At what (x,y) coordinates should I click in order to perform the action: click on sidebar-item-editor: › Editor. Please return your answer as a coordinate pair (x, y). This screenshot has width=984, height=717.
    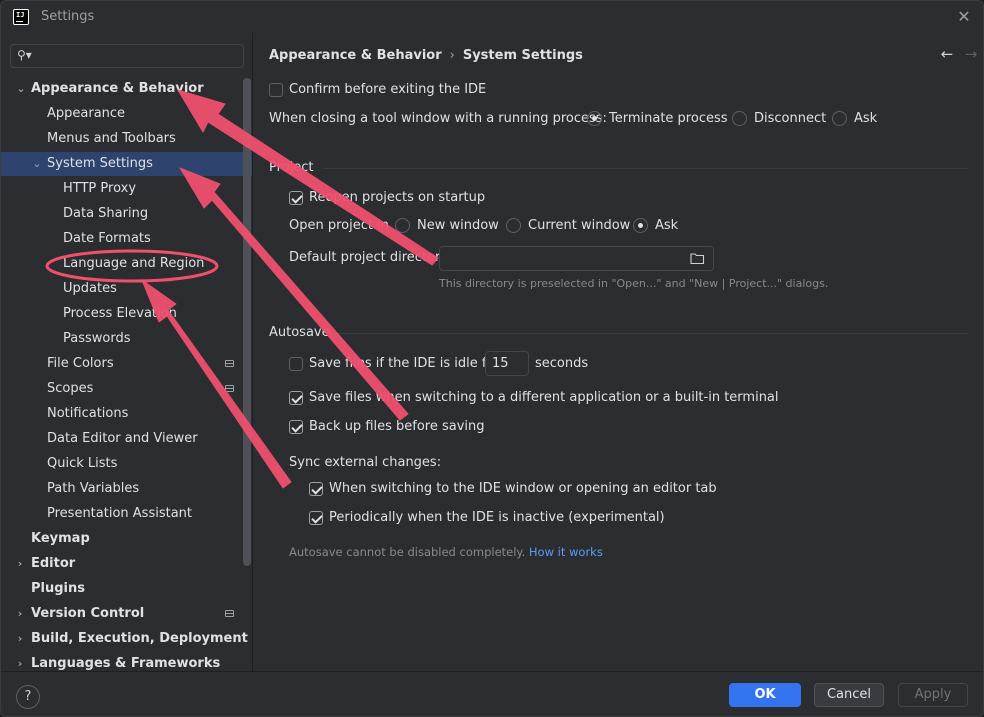
    Looking at the image, I should click on (126, 564).